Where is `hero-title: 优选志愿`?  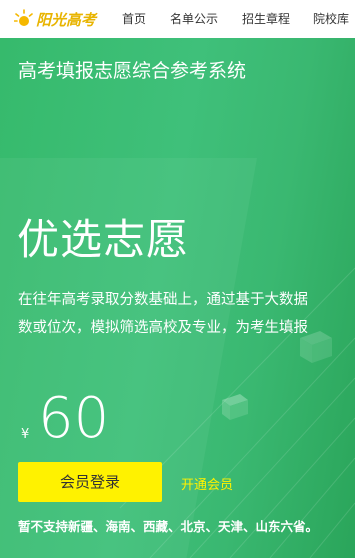
hero-title: 优选志愿 is located at coordinates (103, 239).